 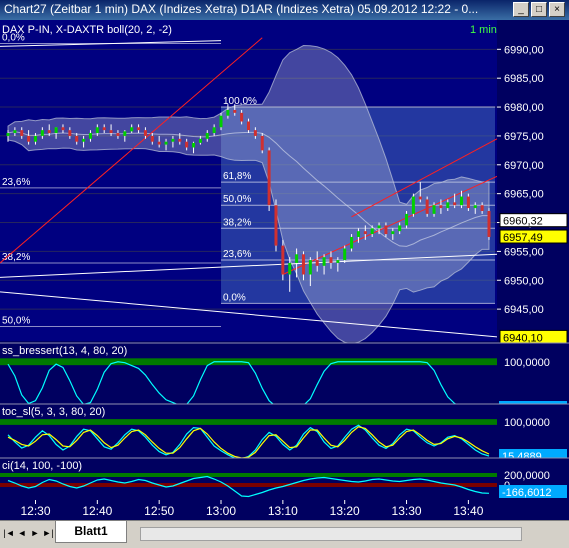 What do you see at coordinates (87, 30) in the screenshot?
I see `price-legend: DAX P-IN, X-DAXTR boll(20, 2, -2)` at bounding box center [87, 30].